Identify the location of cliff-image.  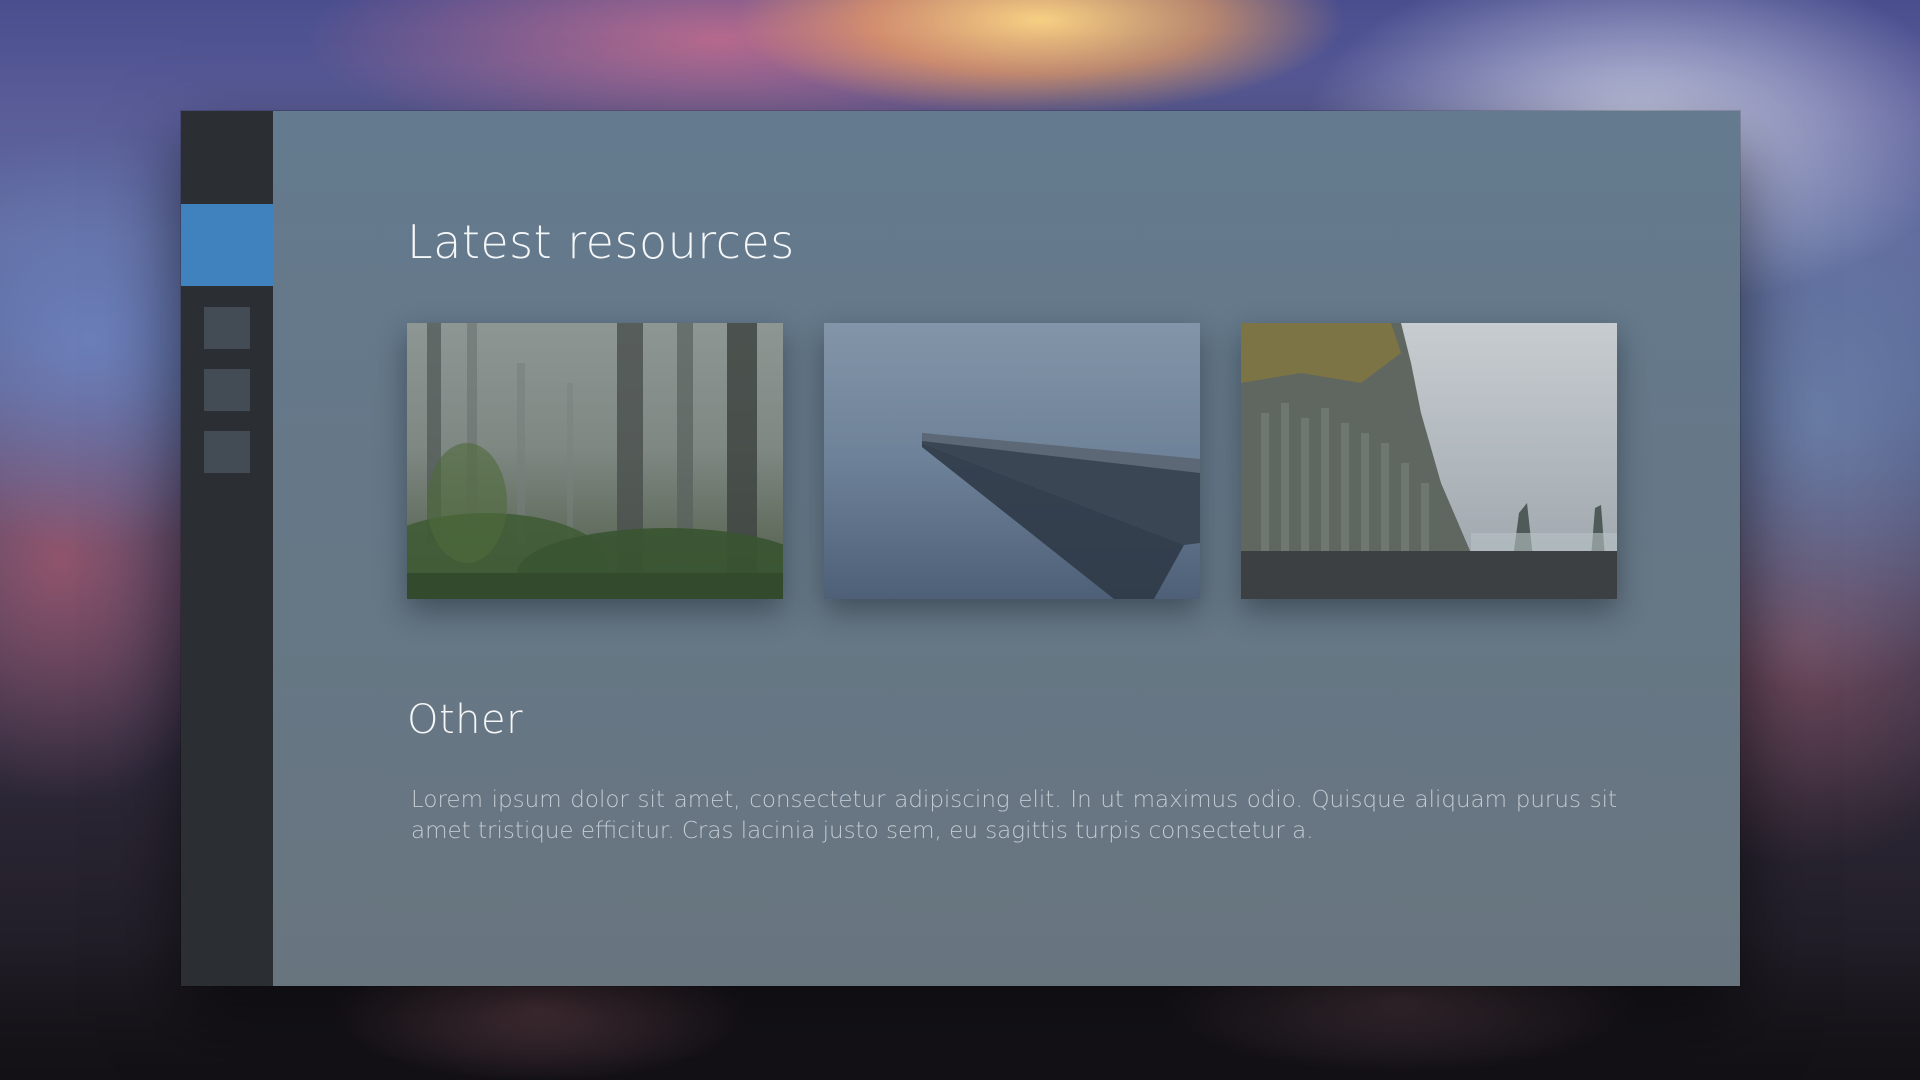
(1429, 461).